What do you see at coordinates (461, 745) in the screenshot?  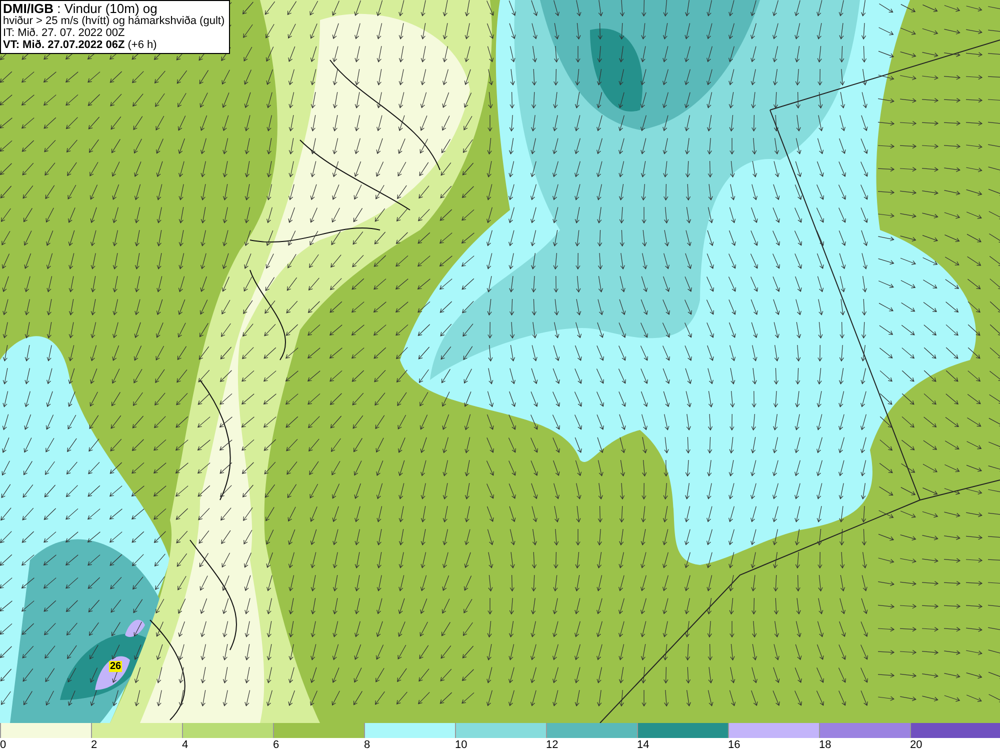 I see `legend-label: 10` at bounding box center [461, 745].